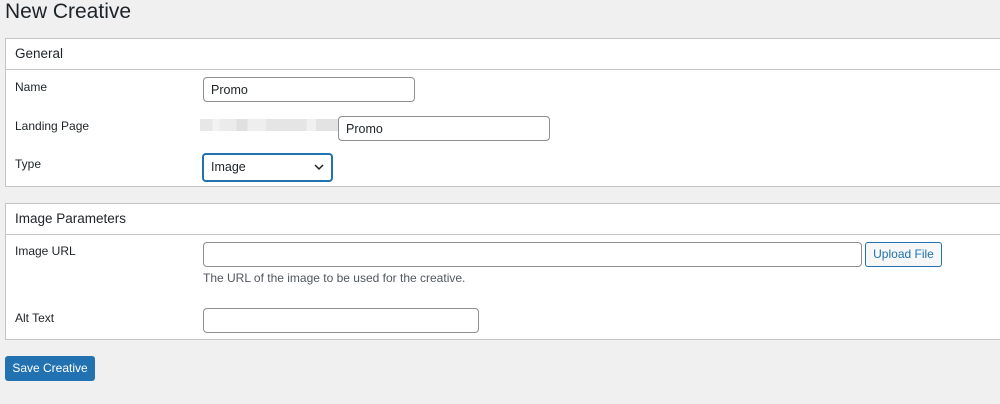 The height and width of the screenshot is (404, 1000). I want to click on type-label: Type, so click(28, 164).